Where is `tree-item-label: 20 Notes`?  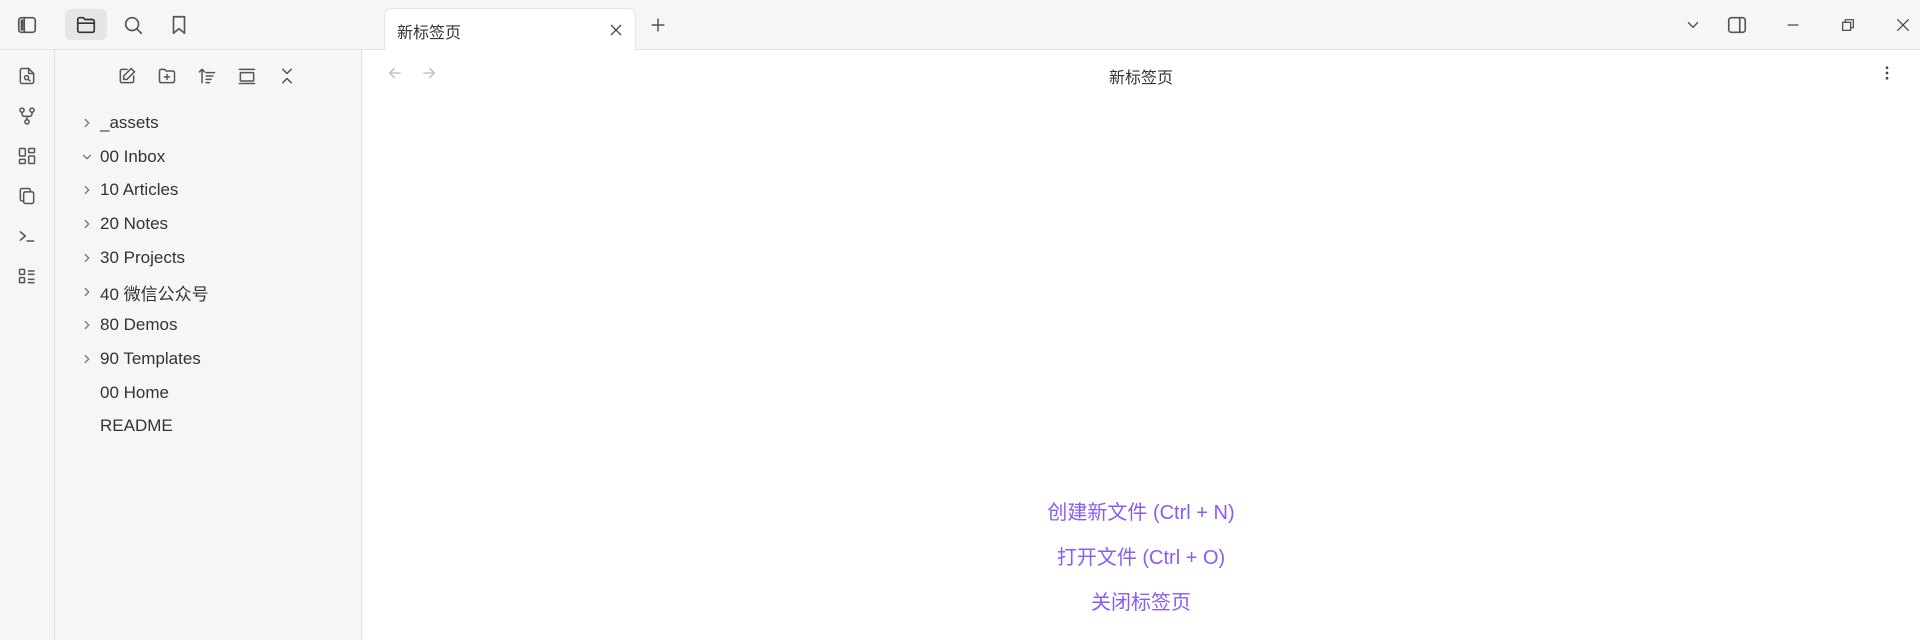 tree-item-label: 20 Notes is located at coordinates (134, 223).